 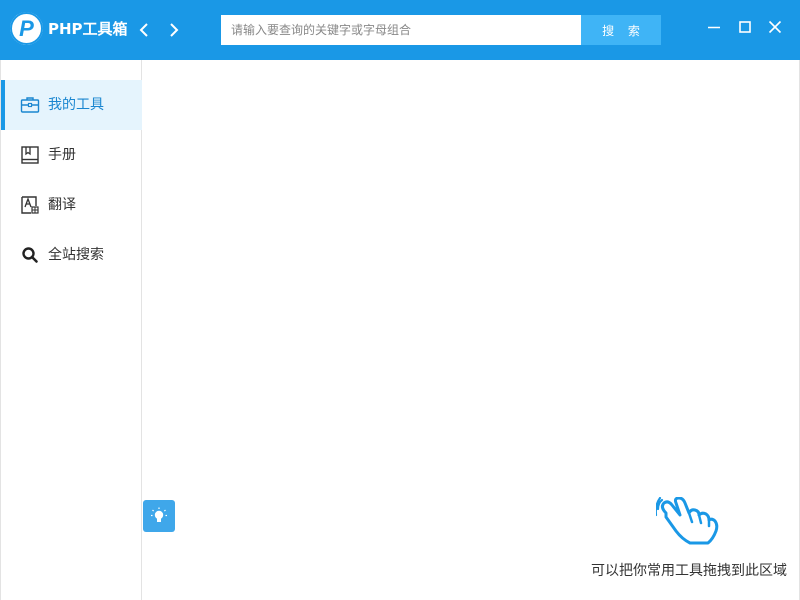 What do you see at coordinates (30, 105) in the screenshot?
I see `toolbox-icon` at bounding box center [30, 105].